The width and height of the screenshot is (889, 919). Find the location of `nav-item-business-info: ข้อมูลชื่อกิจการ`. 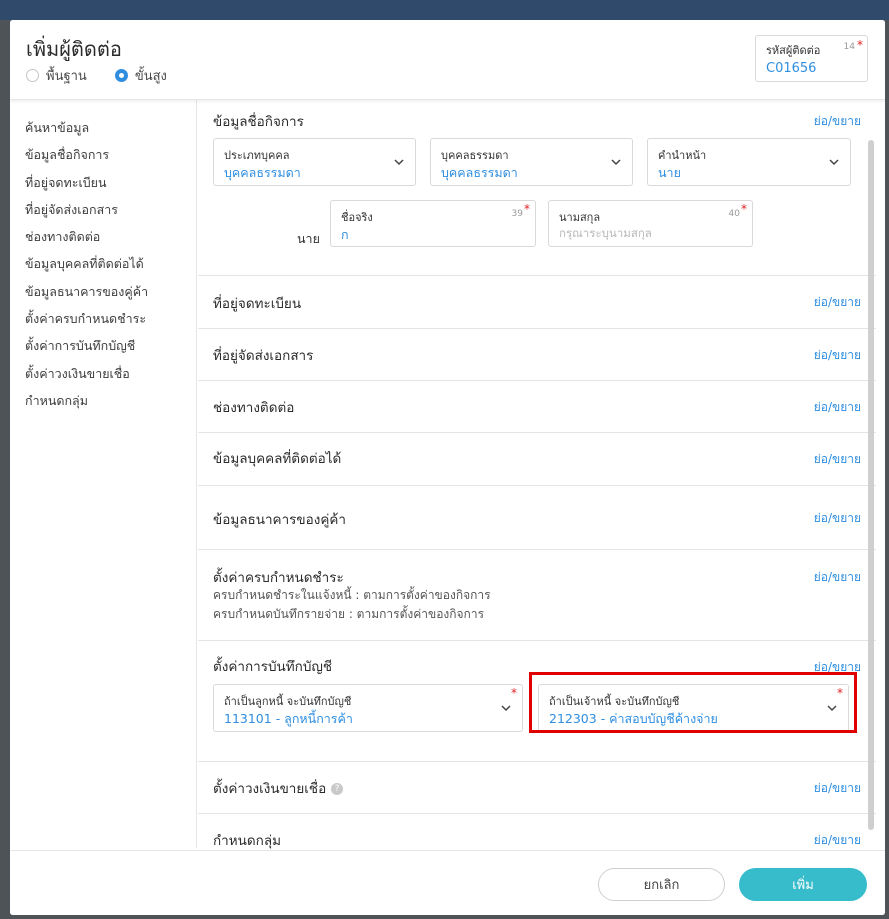

nav-item-business-info: ข้อมูลชื่อกิจการ is located at coordinates (103, 160).